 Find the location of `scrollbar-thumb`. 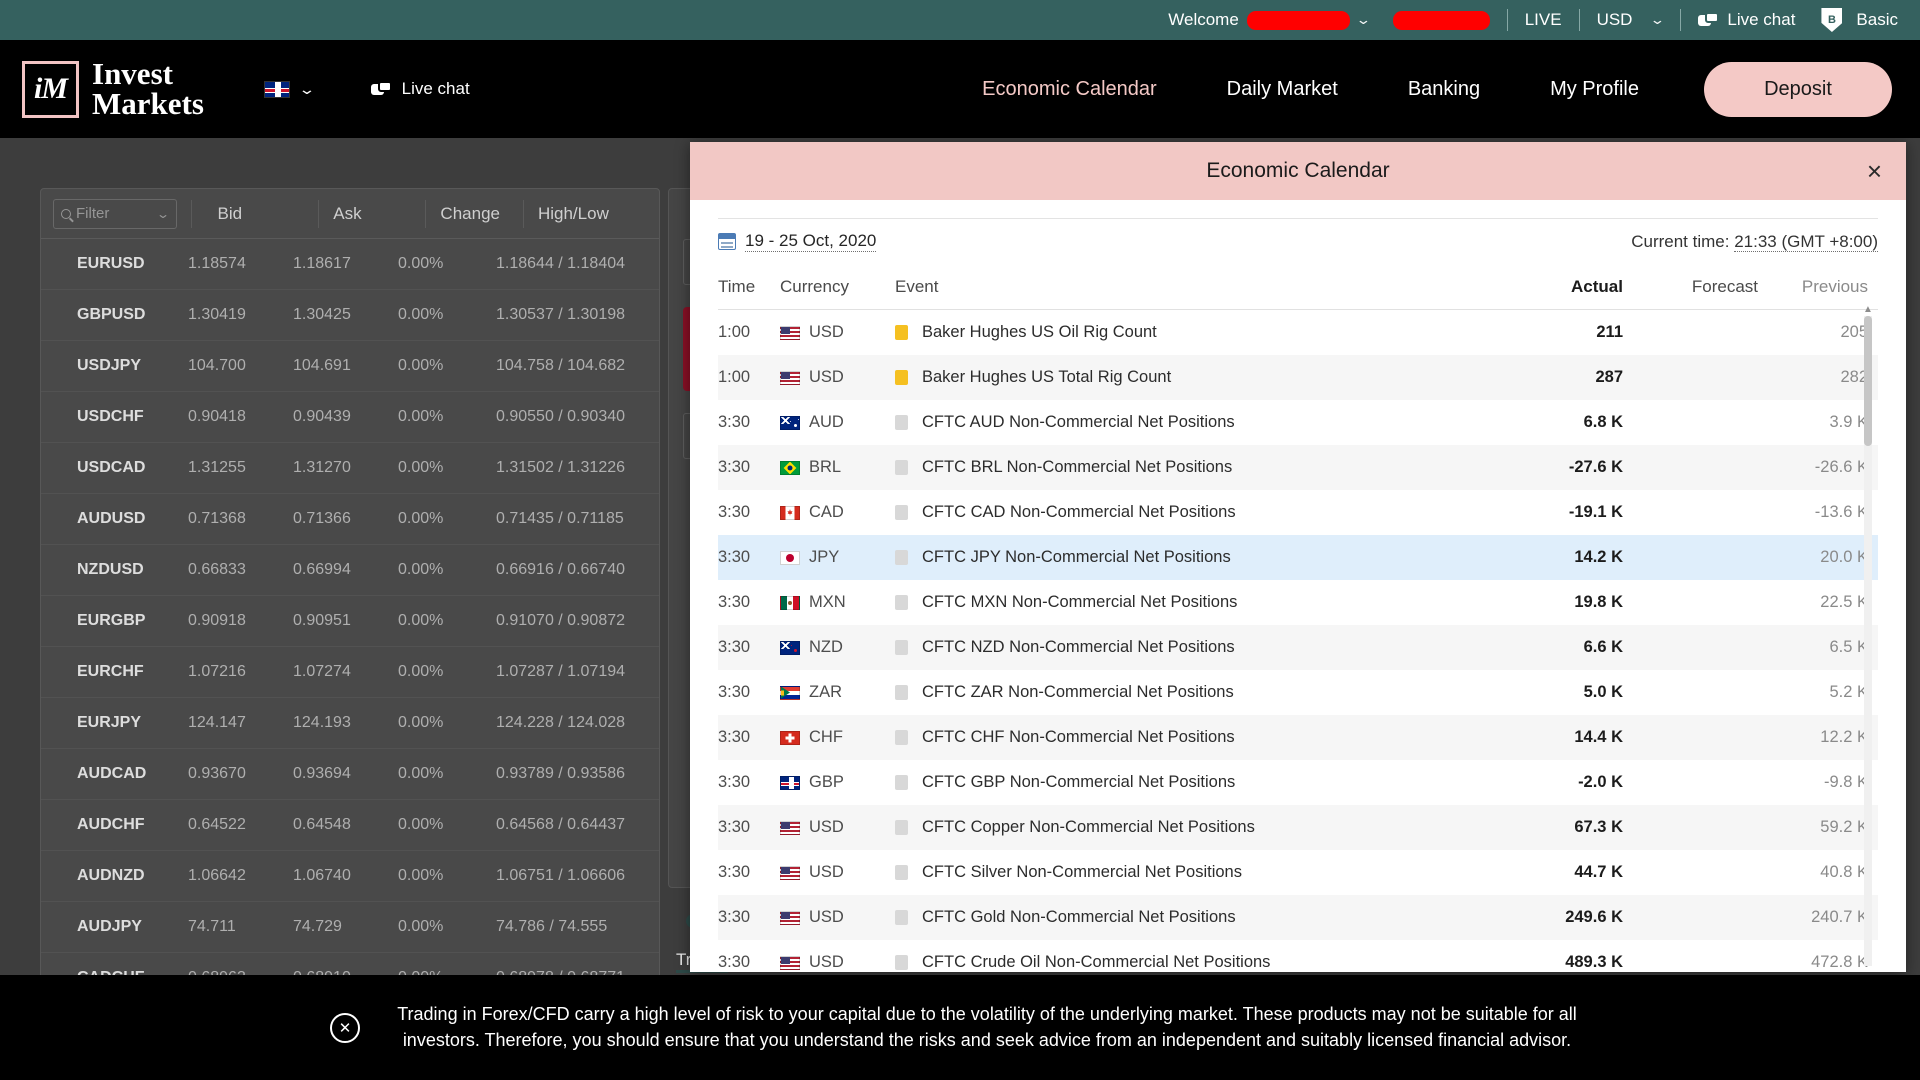

scrollbar-thumb is located at coordinates (1868, 381).